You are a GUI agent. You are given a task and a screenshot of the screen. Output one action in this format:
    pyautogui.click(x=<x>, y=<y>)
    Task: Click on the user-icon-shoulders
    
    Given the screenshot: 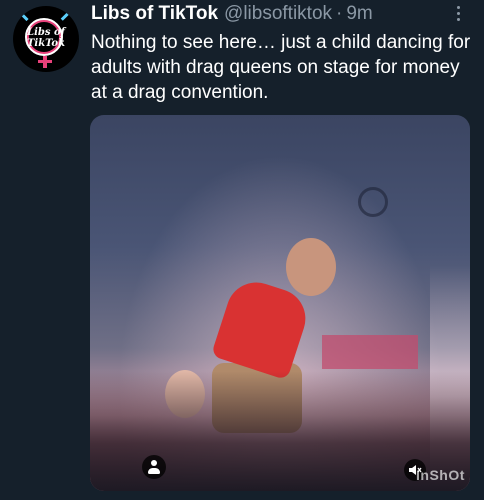 What is the action you would take?
    pyautogui.click(x=154, y=471)
    